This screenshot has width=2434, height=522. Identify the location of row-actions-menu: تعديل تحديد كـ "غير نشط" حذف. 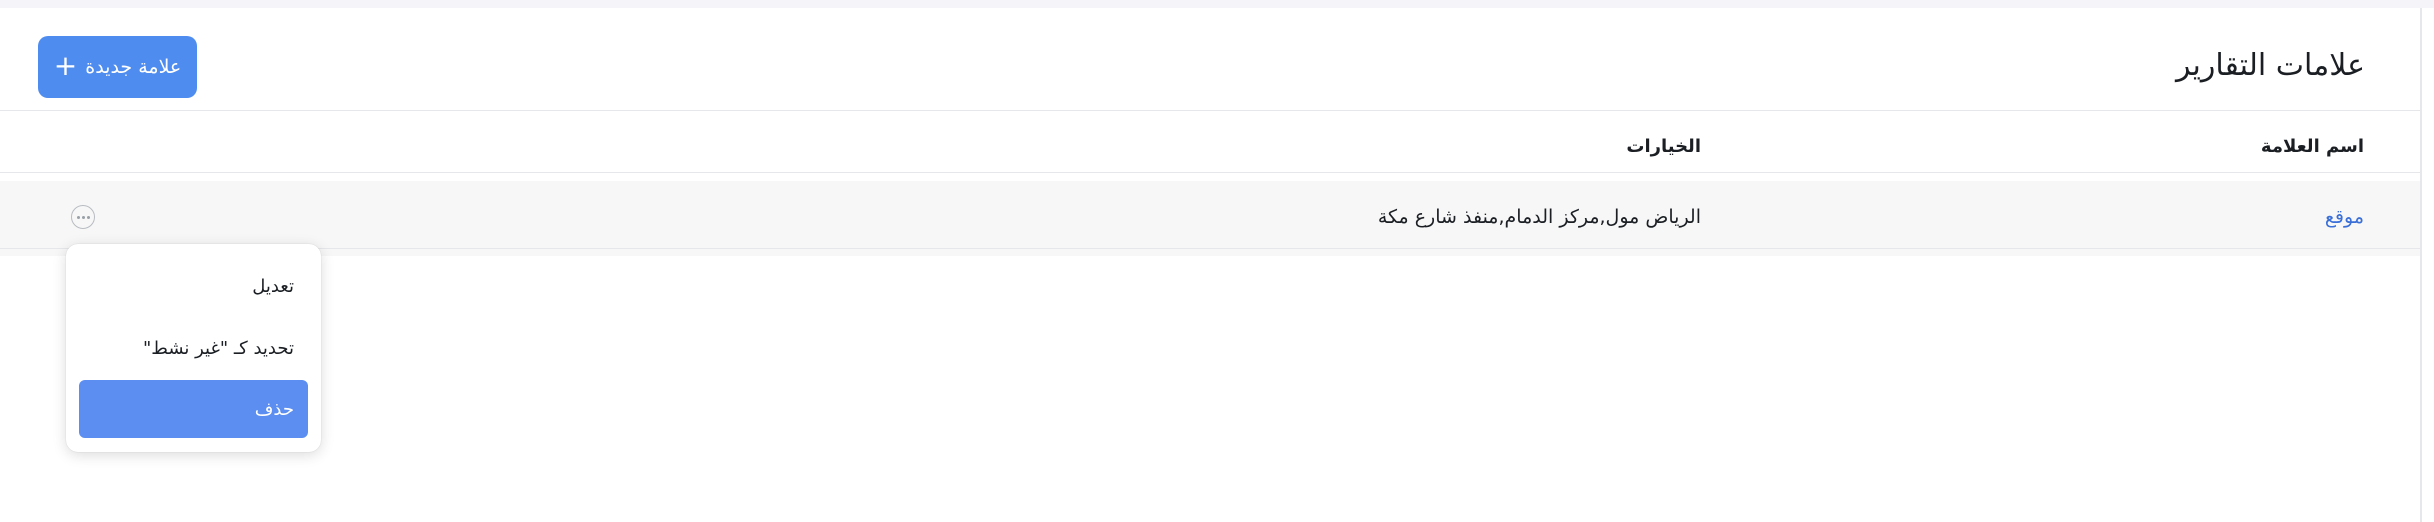
(193, 348).